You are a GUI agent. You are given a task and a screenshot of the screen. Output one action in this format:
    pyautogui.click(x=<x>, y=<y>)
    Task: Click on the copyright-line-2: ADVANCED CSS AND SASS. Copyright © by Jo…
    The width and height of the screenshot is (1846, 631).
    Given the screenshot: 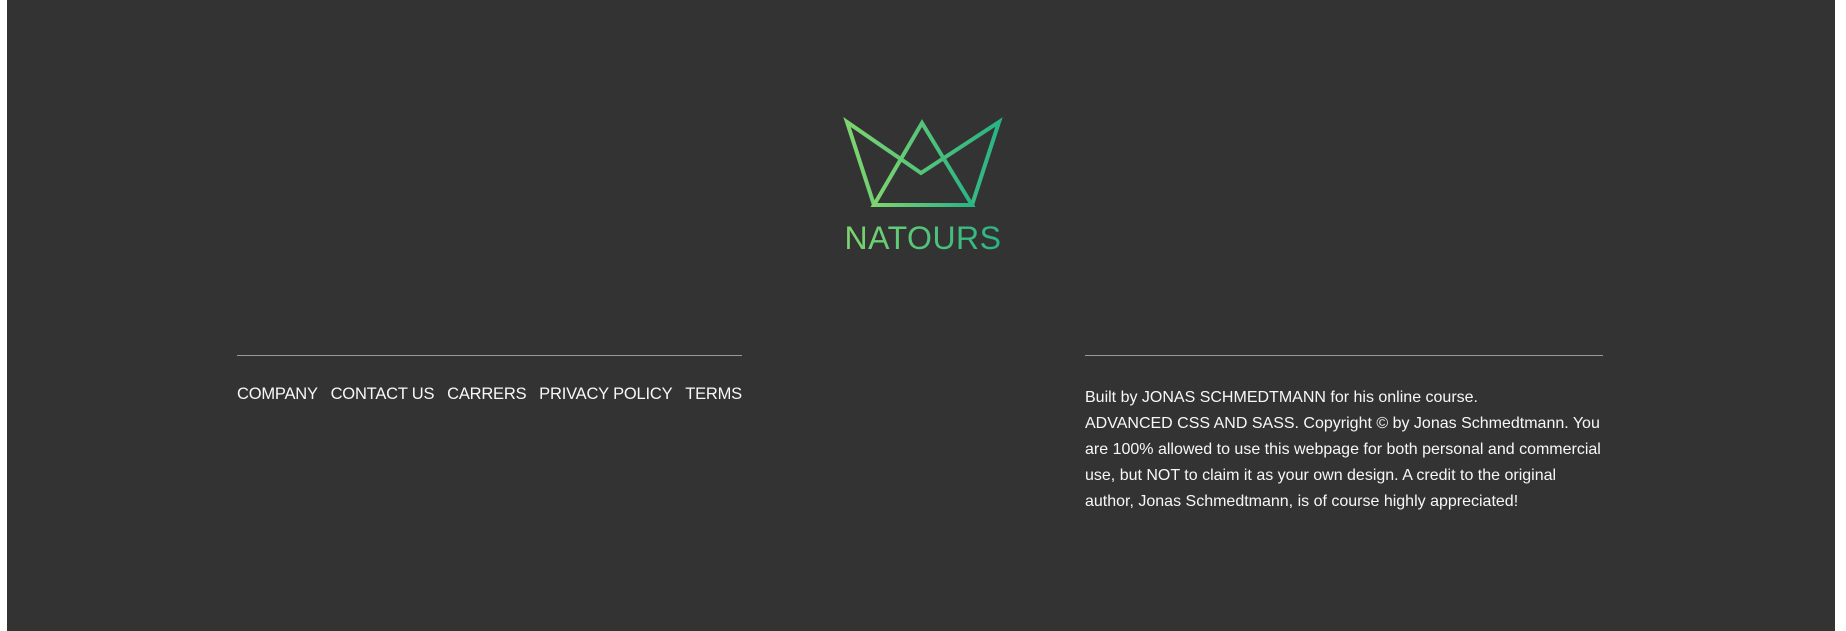 What is the action you would take?
    pyautogui.click(x=1343, y=462)
    